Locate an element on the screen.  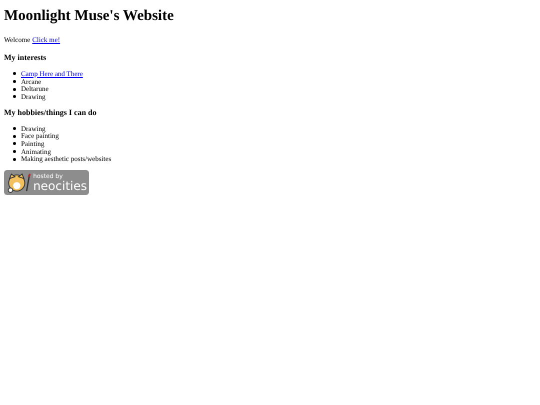
section-heading: My interests is located at coordinates (25, 58).